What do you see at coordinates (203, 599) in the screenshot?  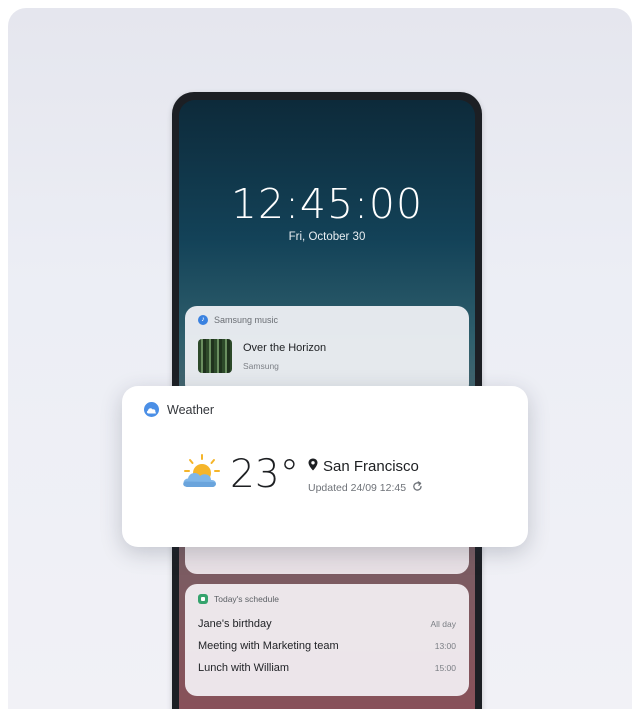 I see `calendar-icon` at bounding box center [203, 599].